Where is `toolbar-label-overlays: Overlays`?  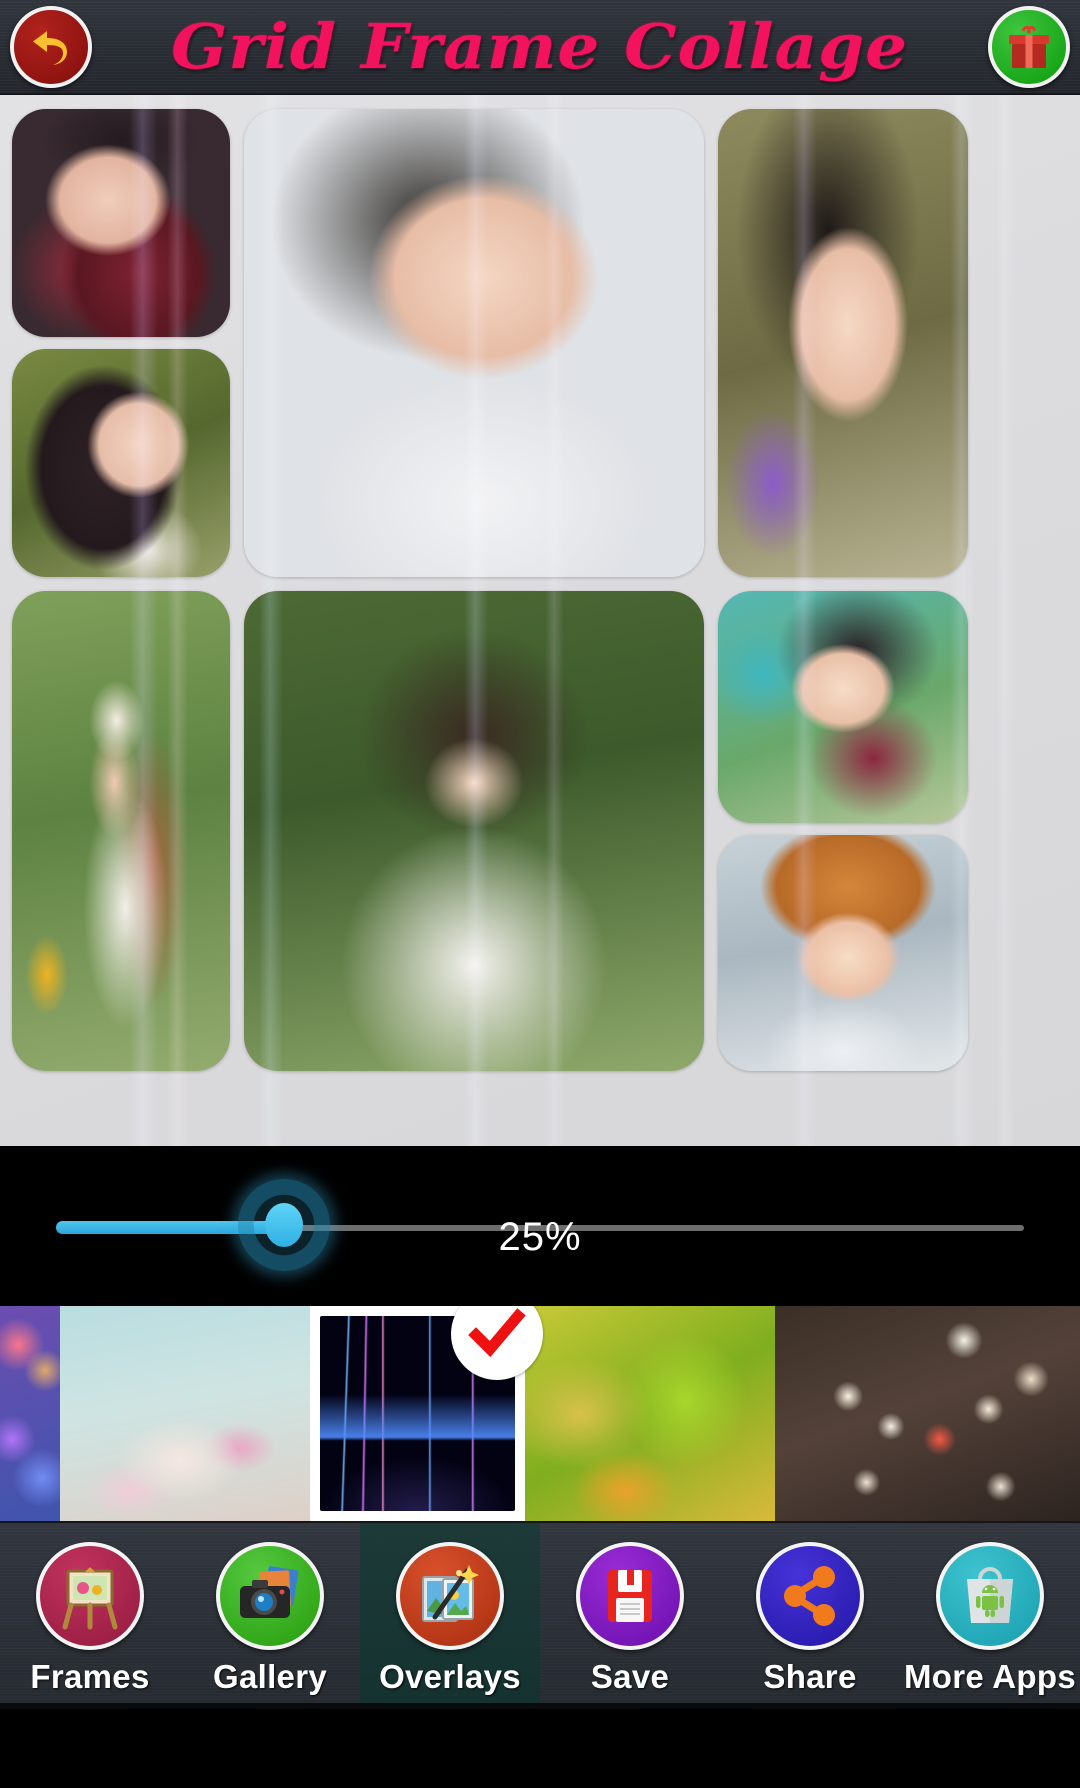 toolbar-label-overlays: Overlays is located at coordinates (450, 1676).